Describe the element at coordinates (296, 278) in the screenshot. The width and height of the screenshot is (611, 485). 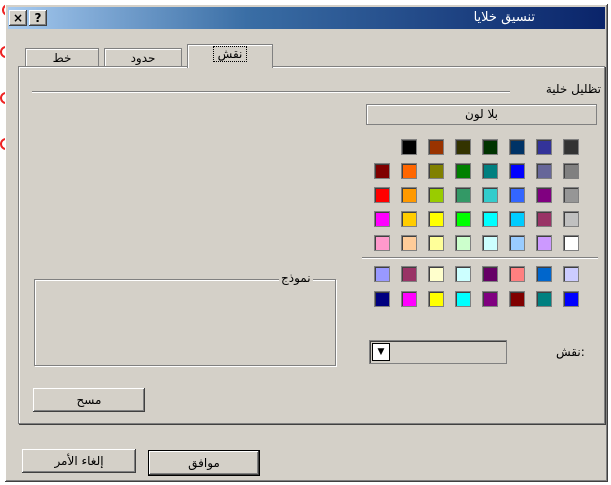
I see `sample-label: نموذج` at that location.